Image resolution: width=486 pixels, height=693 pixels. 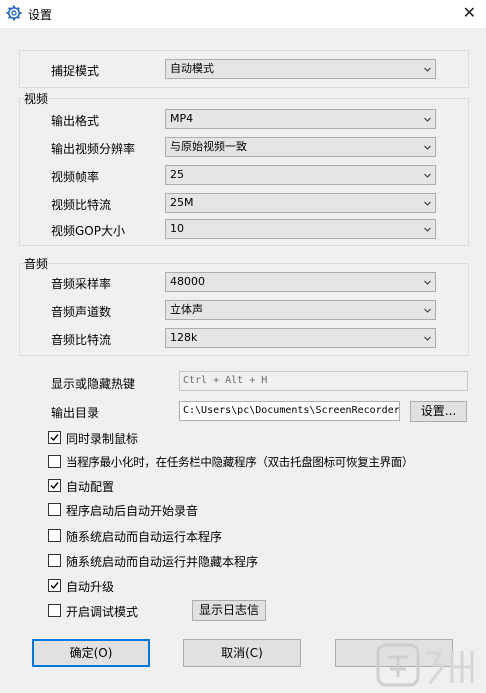 I want to click on record-mouse-label: 同时录制鼠标, so click(x=102, y=439).